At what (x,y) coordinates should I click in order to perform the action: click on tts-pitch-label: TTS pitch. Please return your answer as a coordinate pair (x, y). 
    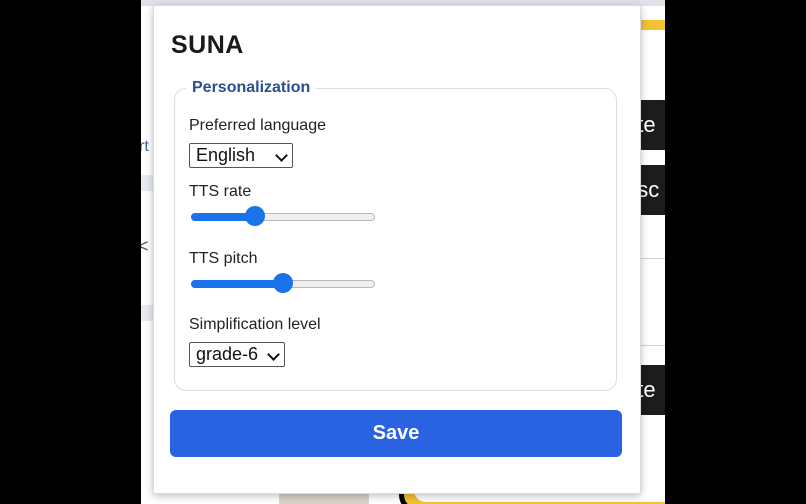
    Looking at the image, I should click on (223, 258).